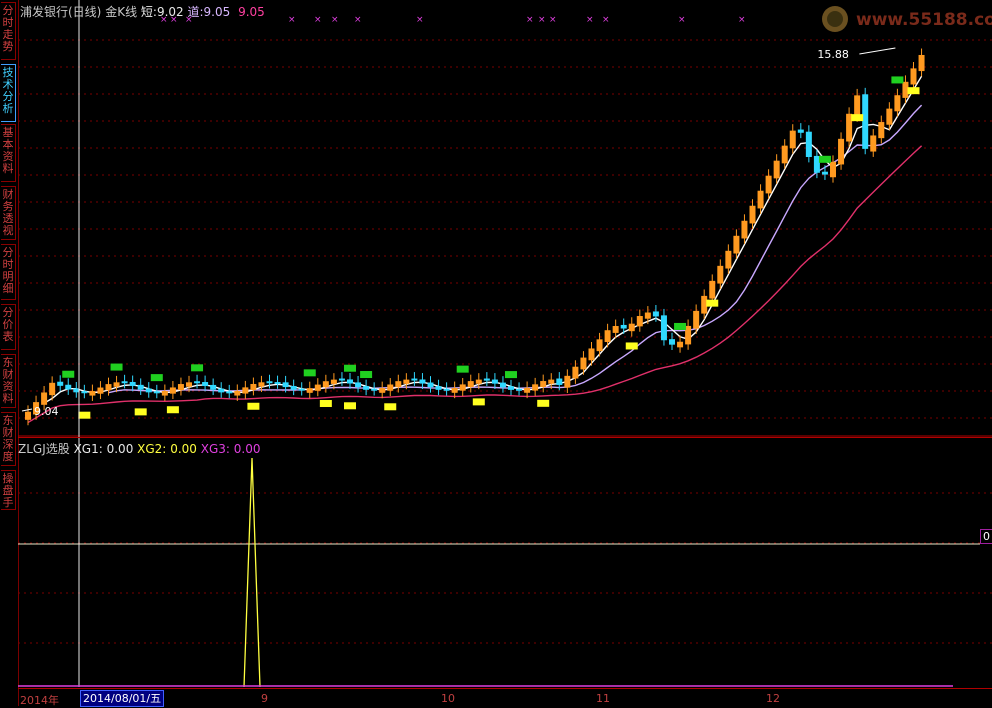  I want to click on date-axis: 2014年 2014/08/01/五 9 10 11 12, so click(505, 697).